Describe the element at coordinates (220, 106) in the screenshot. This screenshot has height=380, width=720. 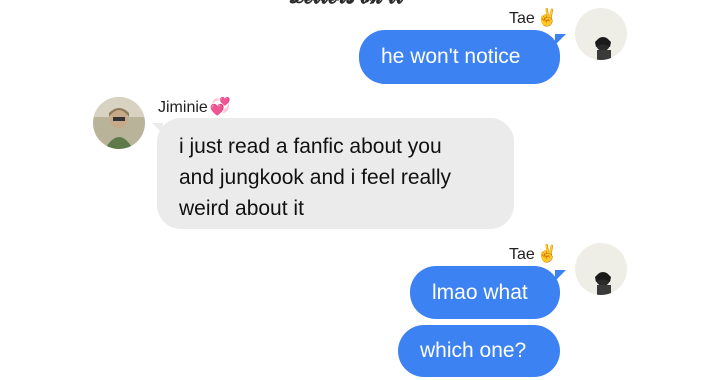
I see `hearts-icon: 💞` at that location.